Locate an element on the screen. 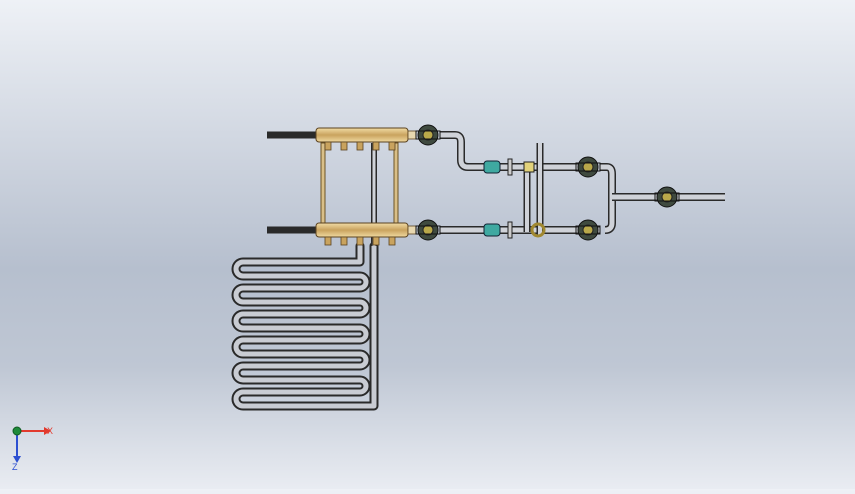 The image size is (855, 494). supply-pump is located at coordinates (428, 135).